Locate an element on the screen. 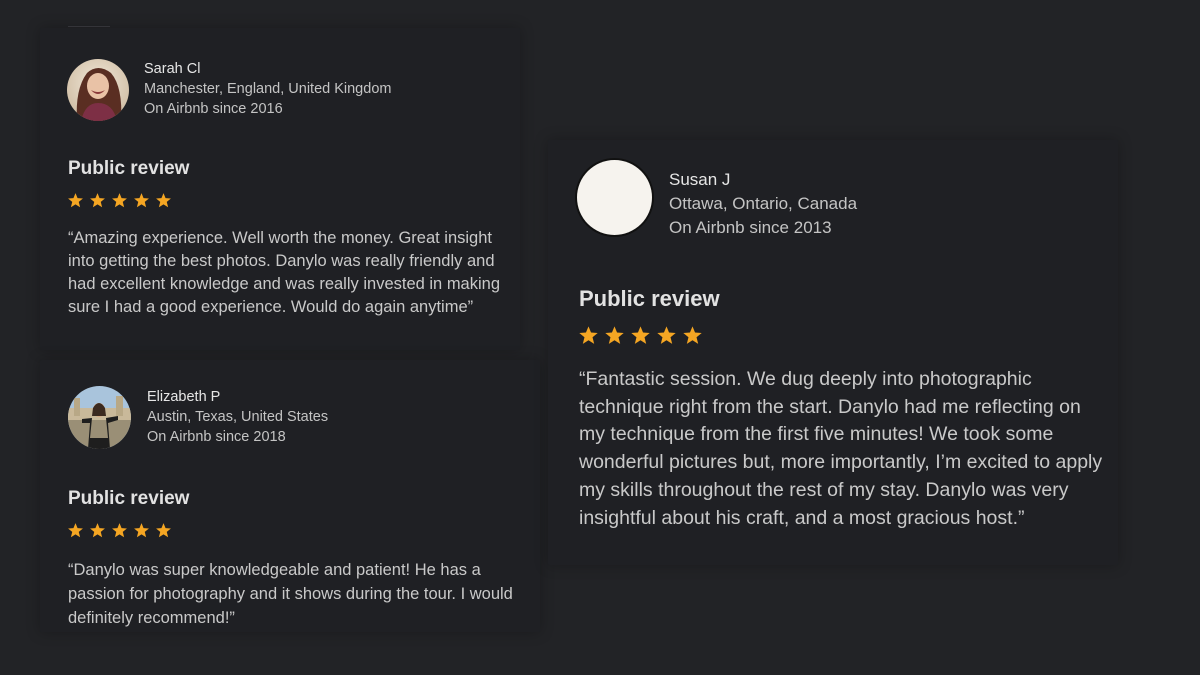 This screenshot has width=1200, height=675. user-name: Elizabeth P is located at coordinates (183, 397).